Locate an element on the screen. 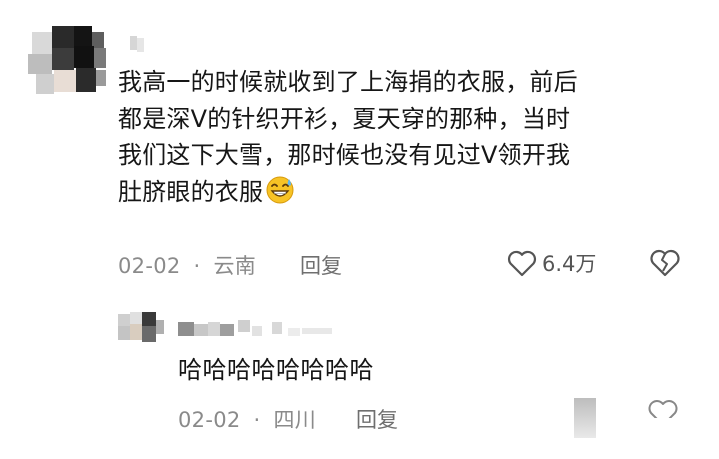 The image size is (719, 459). broken-heart-icon is located at coordinates (665, 265).